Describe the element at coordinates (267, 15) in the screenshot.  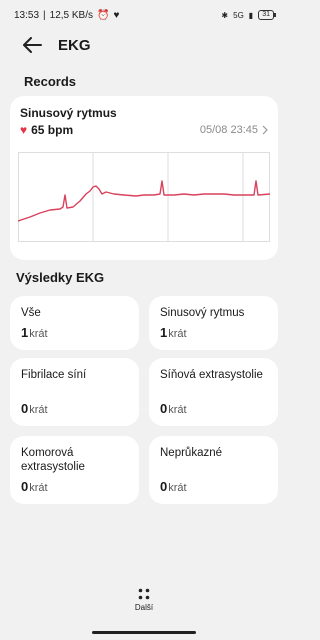
I see `battery-icon: 31` at that location.